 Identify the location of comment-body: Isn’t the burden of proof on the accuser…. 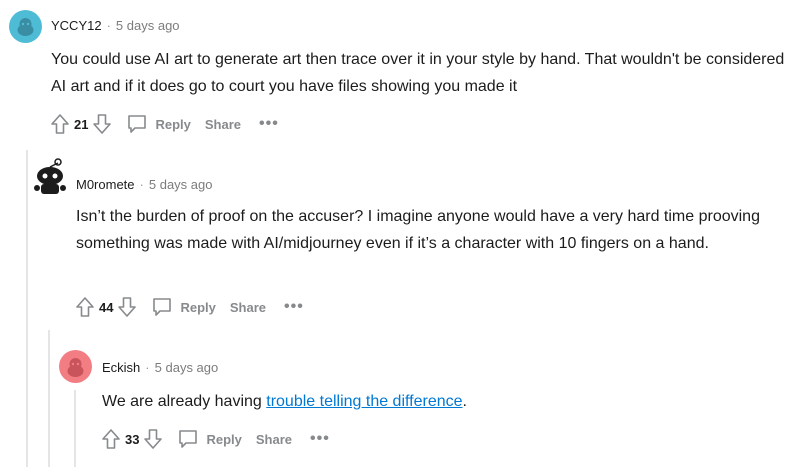
(418, 230).